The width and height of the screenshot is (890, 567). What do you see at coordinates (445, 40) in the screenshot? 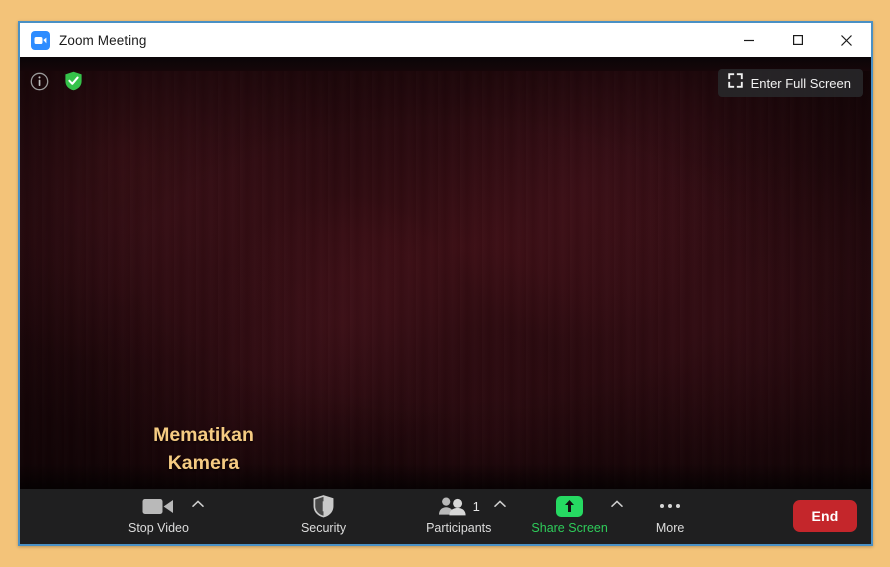
I see `title-bar: Zoom Meeting` at bounding box center [445, 40].